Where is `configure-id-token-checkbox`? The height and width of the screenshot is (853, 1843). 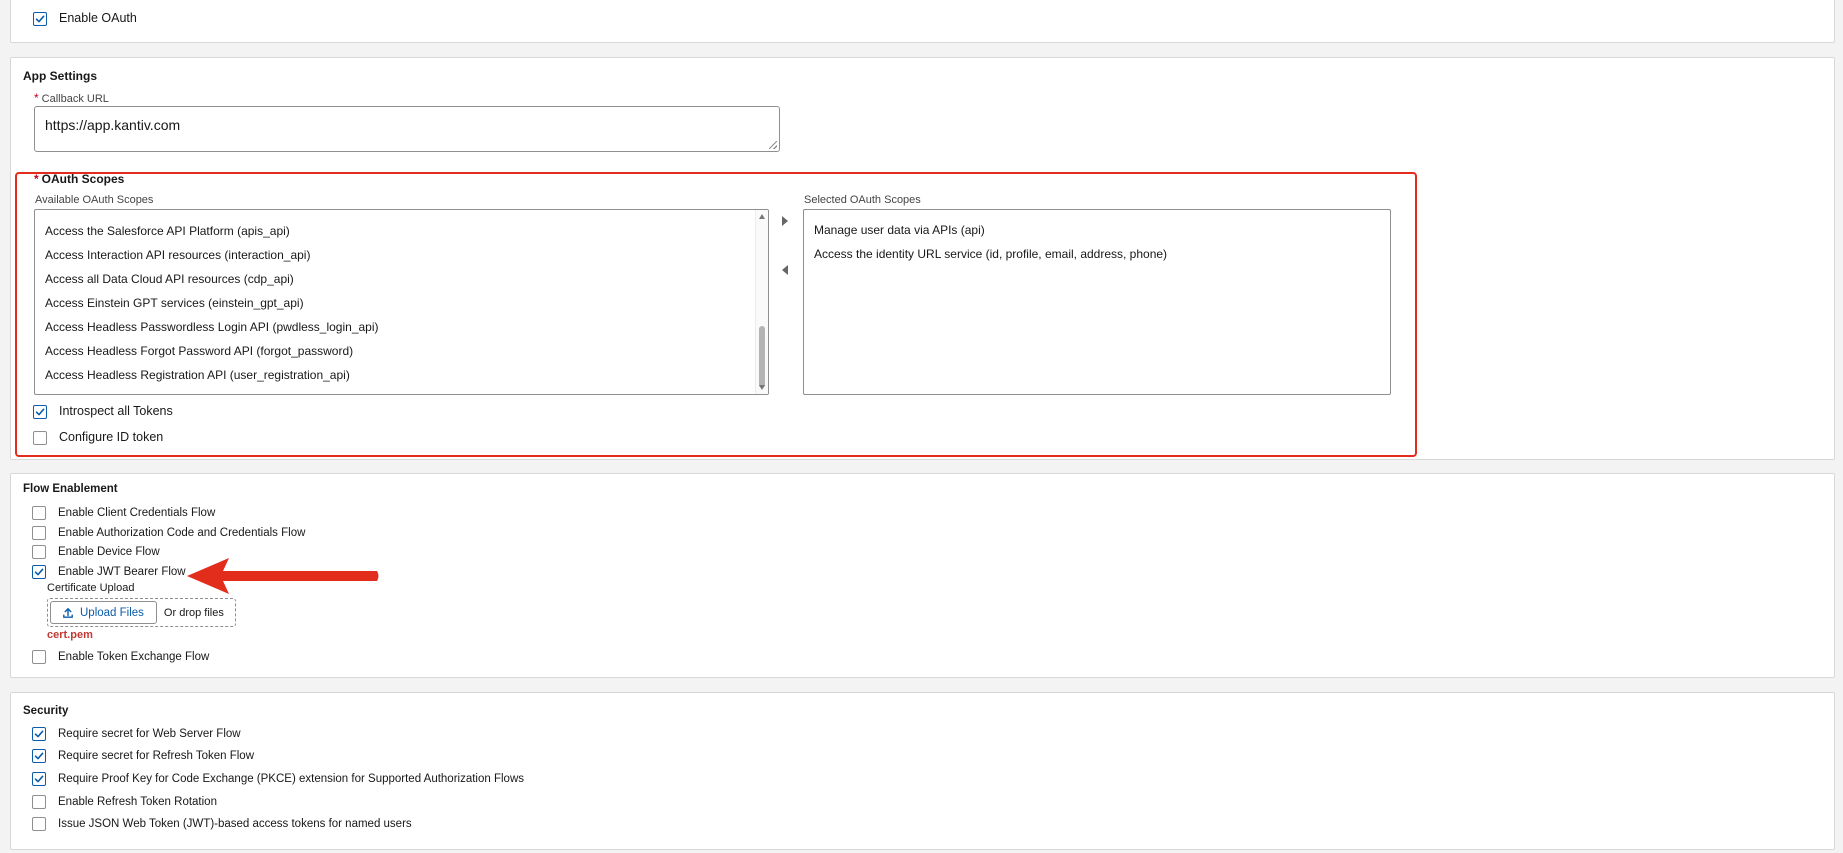 configure-id-token-checkbox is located at coordinates (40, 437).